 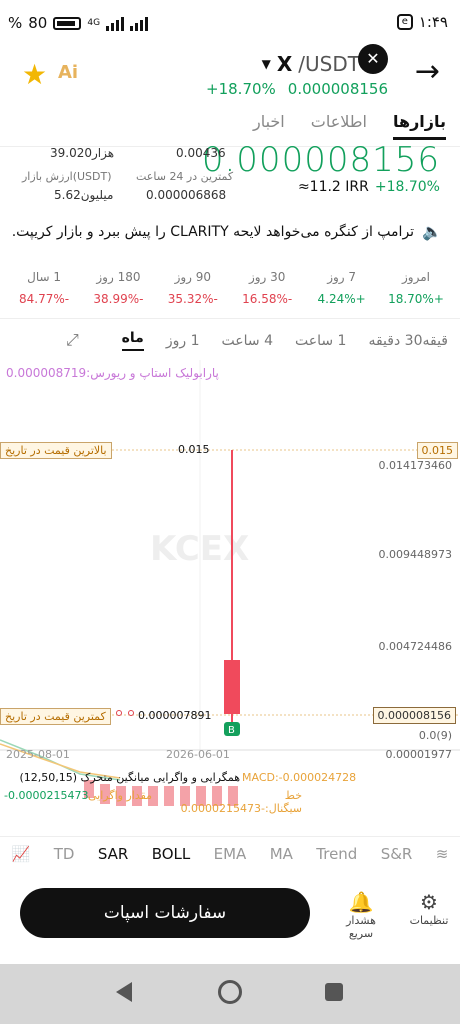 What do you see at coordinates (416, 277) in the screenshot?
I see `perf-label: امروز` at bounding box center [416, 277].